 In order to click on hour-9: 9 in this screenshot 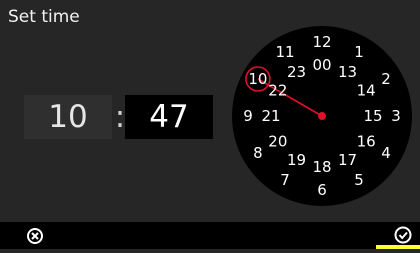, I will do `click(248, 116)`.